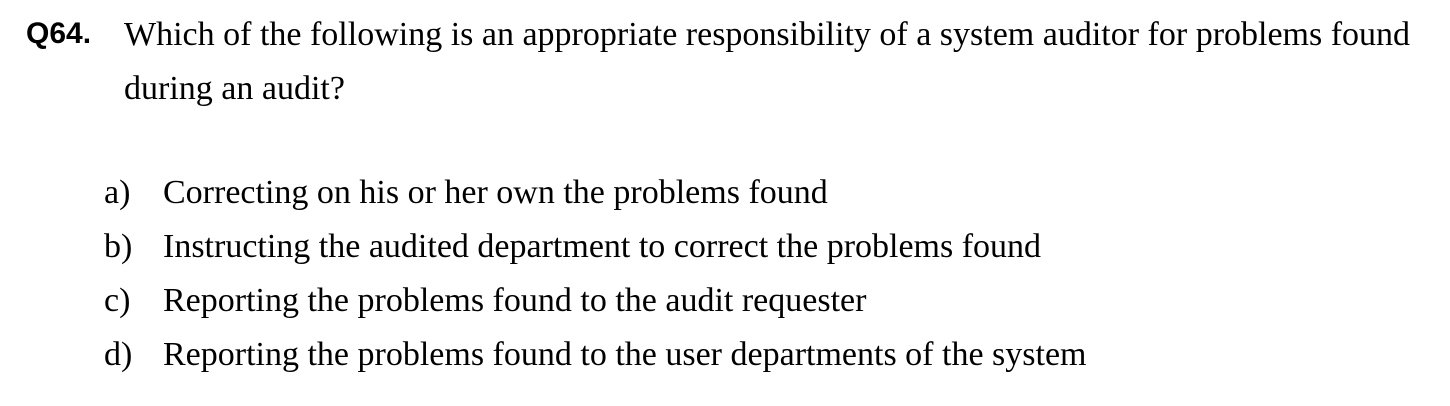 The width and height of the screenshot is (1450, 406). I want to click on option-letter: b), so click(118, 246).